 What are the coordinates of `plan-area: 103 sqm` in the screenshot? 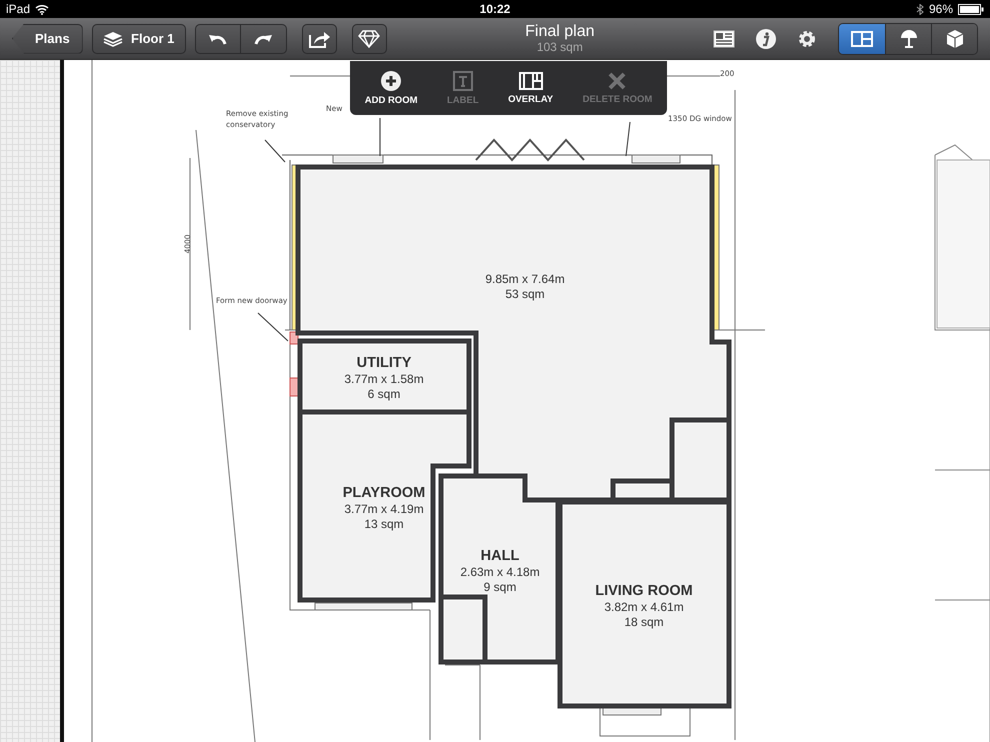 It's located at (559, 47).